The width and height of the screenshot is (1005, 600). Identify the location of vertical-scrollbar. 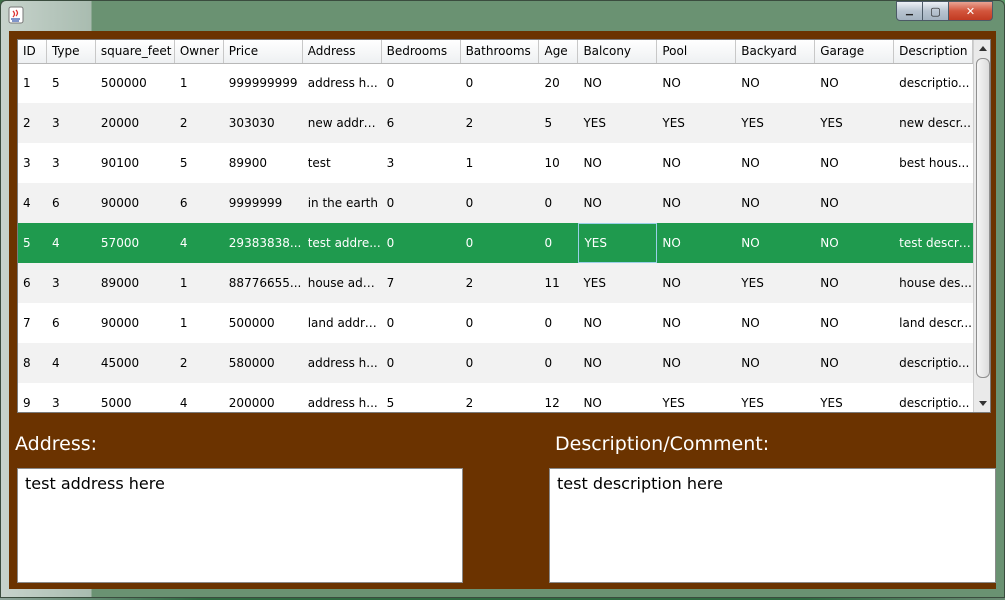
(981, 226).